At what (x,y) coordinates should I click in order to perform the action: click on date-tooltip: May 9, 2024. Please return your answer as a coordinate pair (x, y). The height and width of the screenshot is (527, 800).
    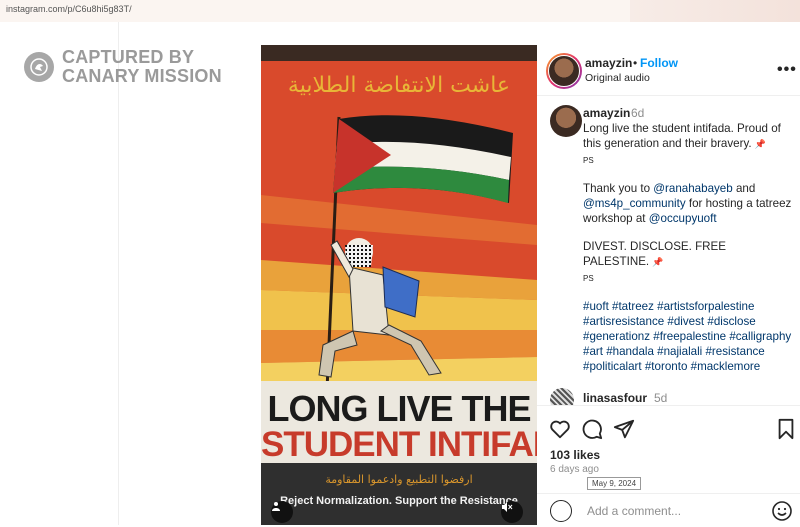
    Looking at the image, I should click on (614, 483).